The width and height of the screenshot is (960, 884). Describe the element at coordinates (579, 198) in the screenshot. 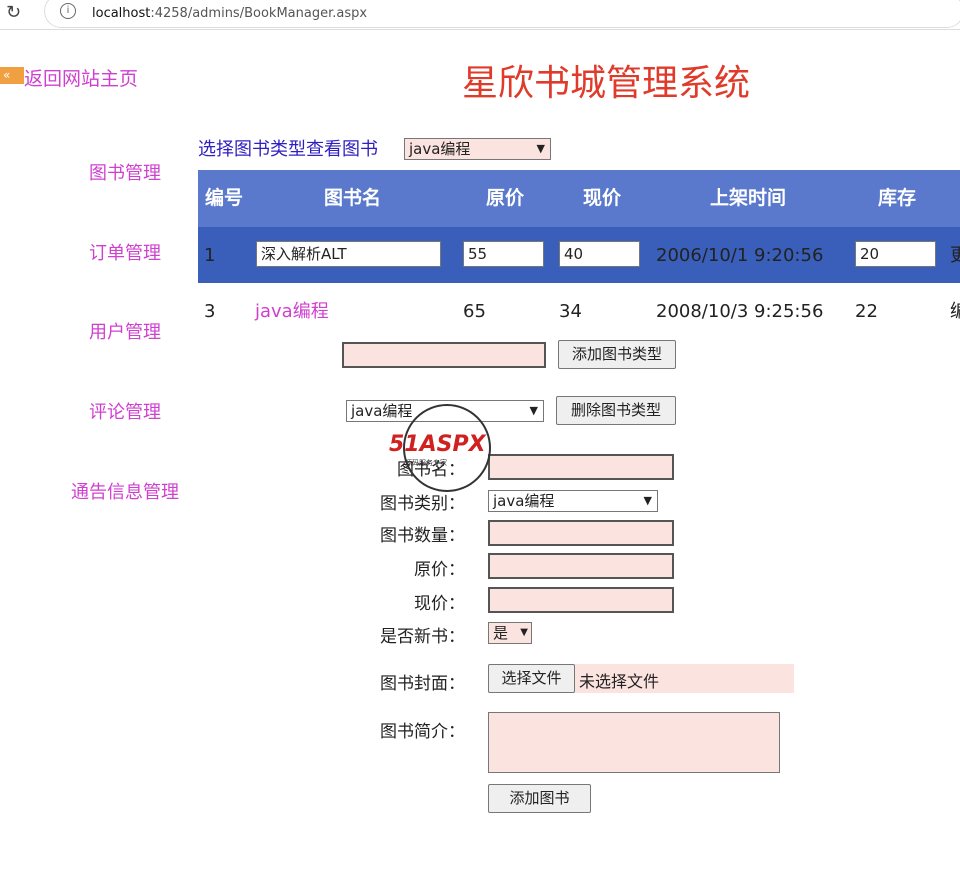

I see `table-header: 编号 图书名 原价 现价 上架时间 库存` at that location.